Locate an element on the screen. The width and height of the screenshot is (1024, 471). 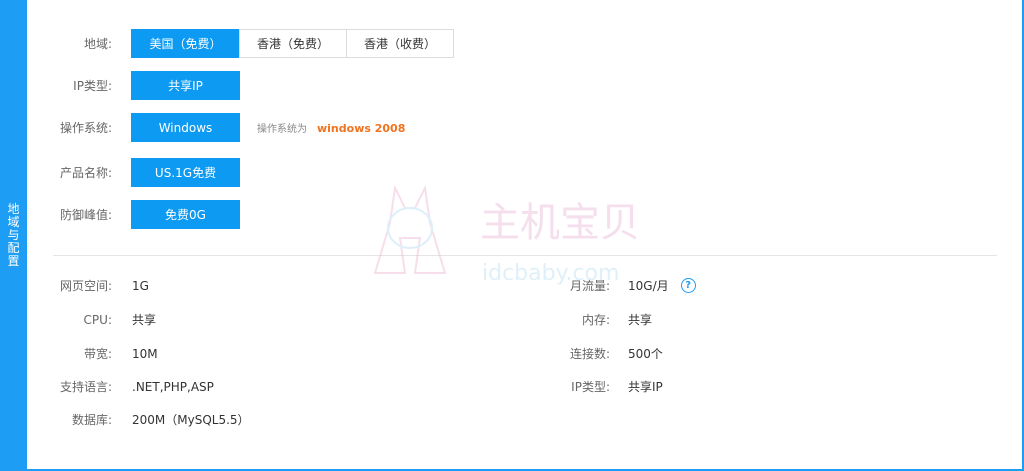
ip-type-row: IP类型: 共享IP is located at coordinates (140, 85).